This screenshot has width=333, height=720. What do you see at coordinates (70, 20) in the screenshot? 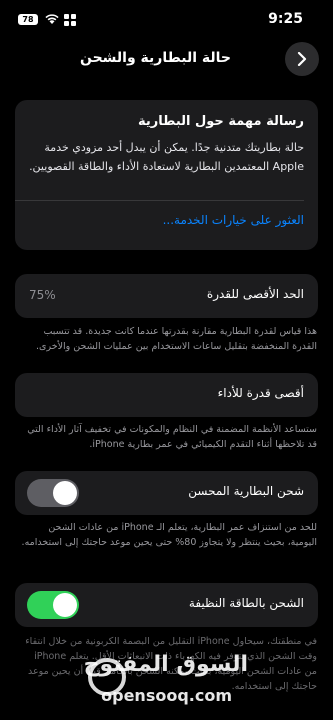
I see `signal-icon` at bounding box center [70, 20].